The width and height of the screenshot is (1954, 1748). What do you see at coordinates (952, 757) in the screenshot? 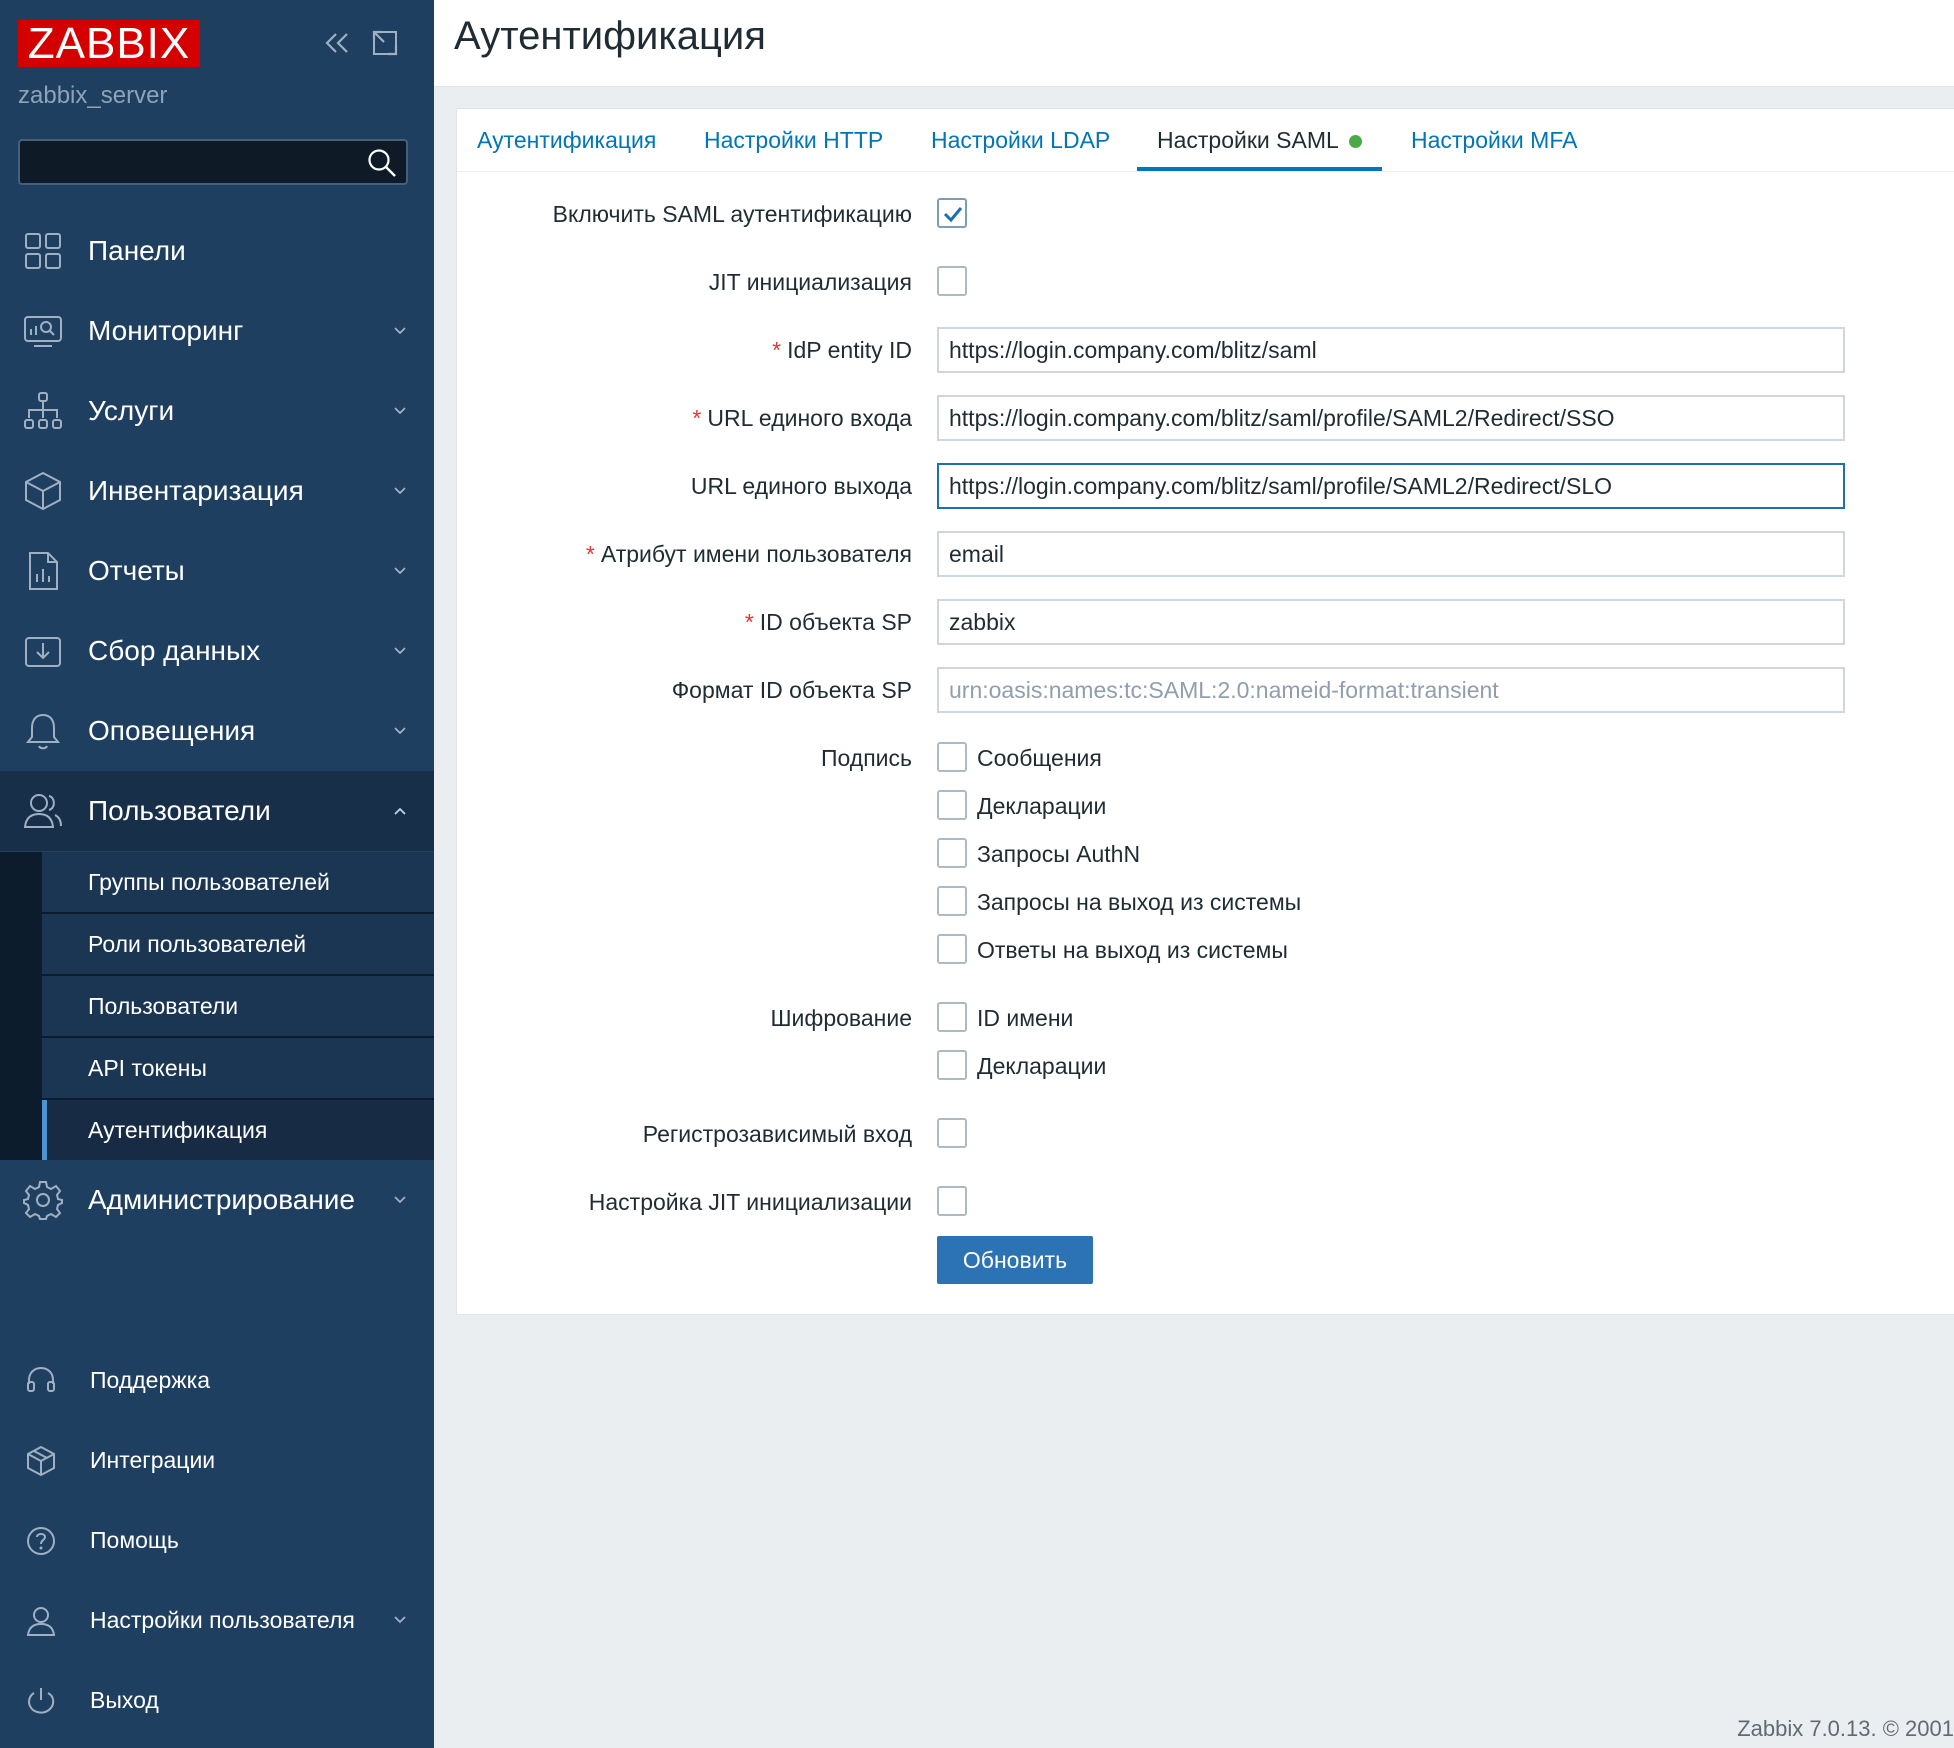
I see `sign-messages-checkbox` at bounding box center [952, 757].